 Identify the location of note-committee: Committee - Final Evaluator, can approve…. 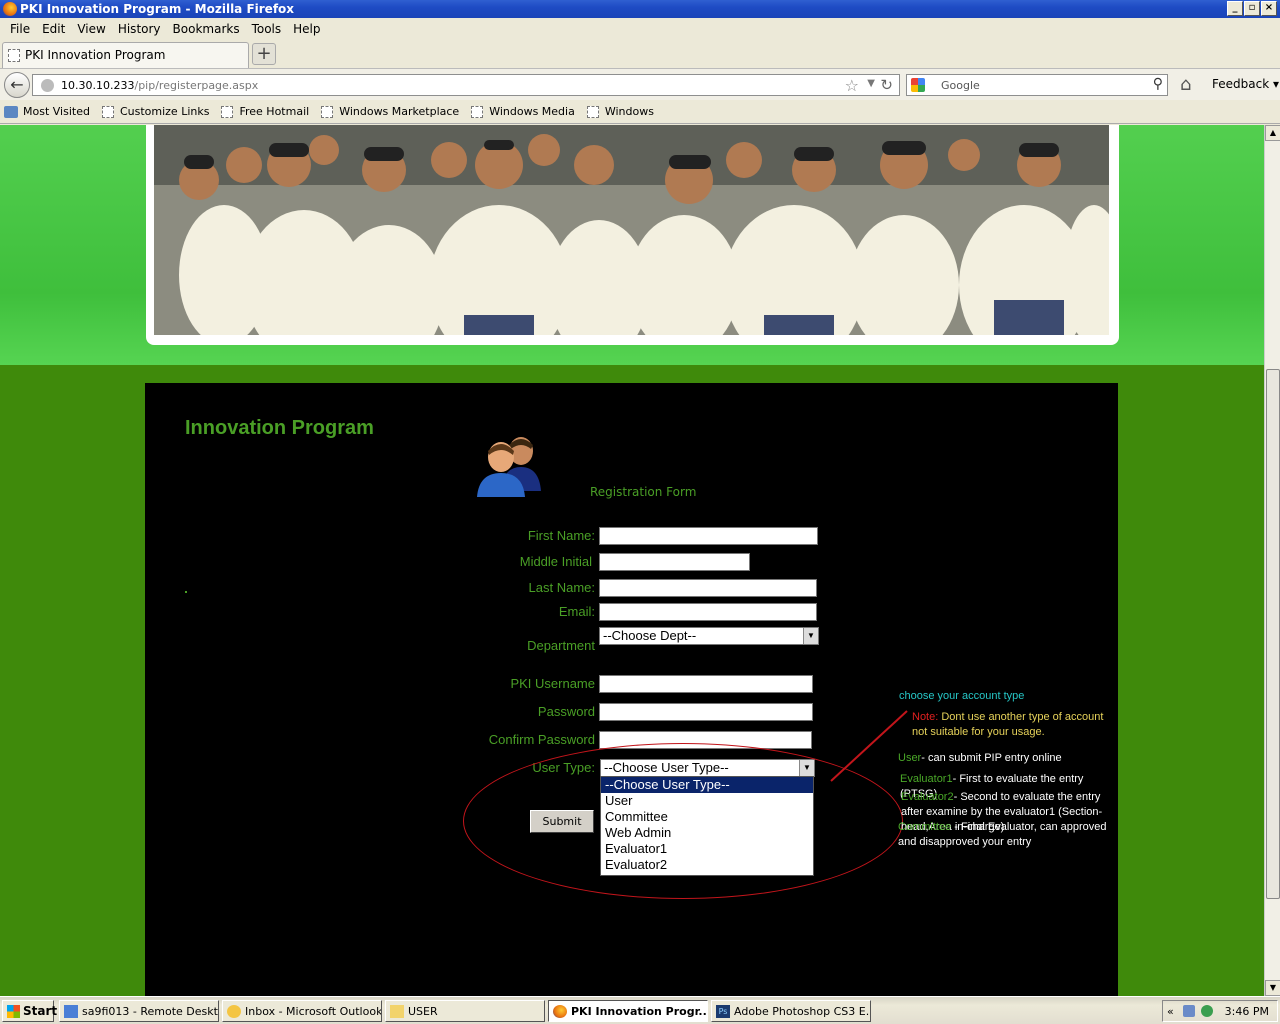
(1002, 834).